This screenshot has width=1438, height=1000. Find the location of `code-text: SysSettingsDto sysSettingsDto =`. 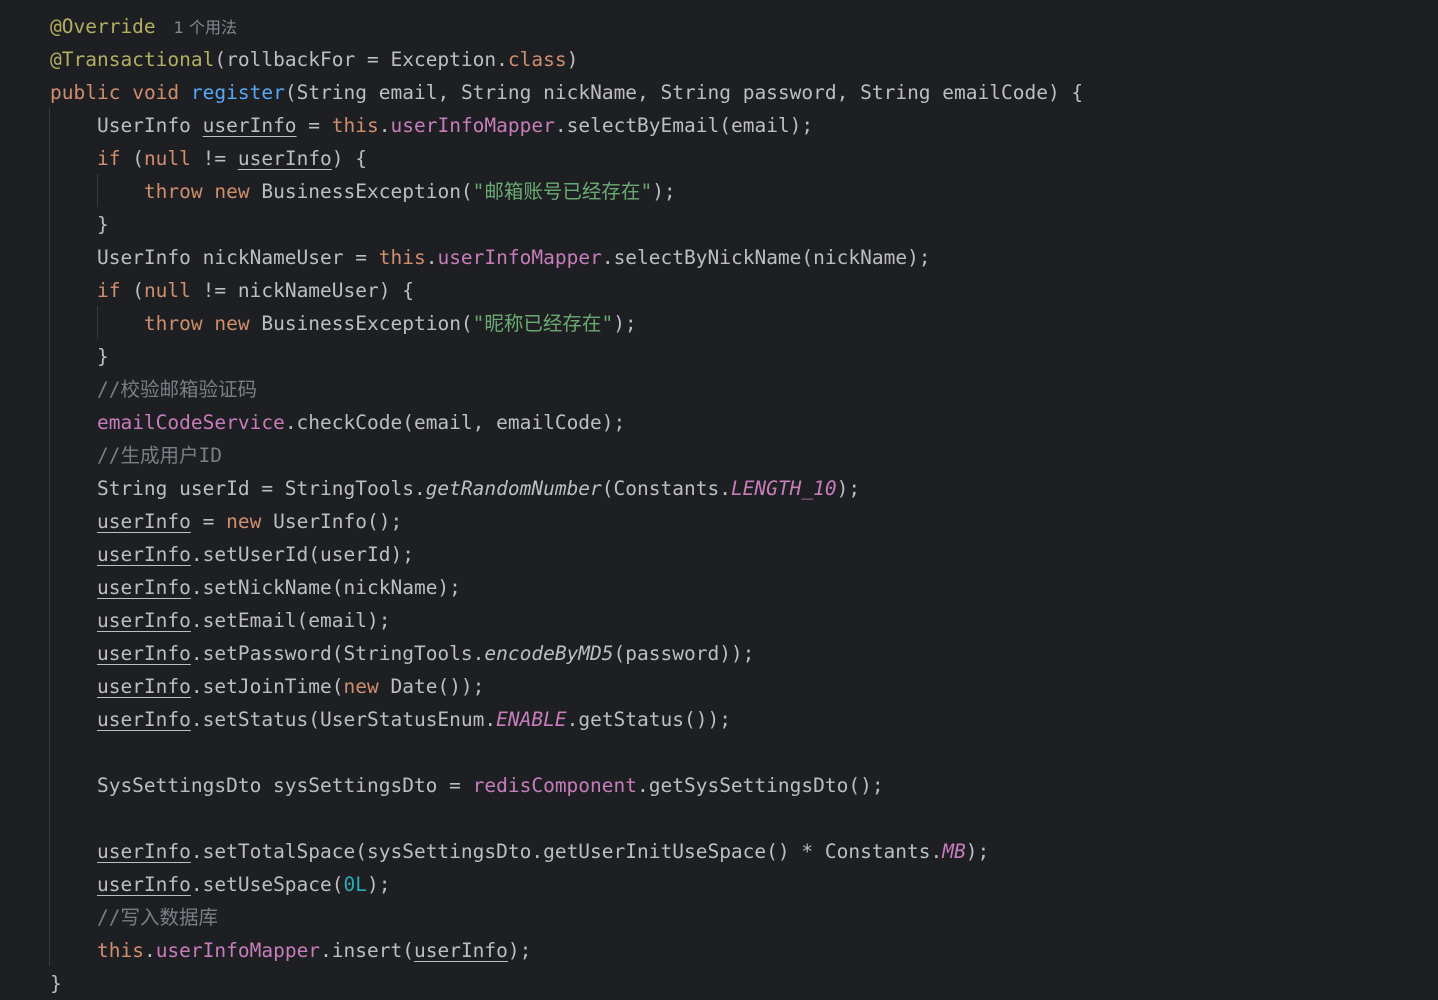

code-text: SysSettingsDto sysSettingsDto = is located at coordinates (261, 785).